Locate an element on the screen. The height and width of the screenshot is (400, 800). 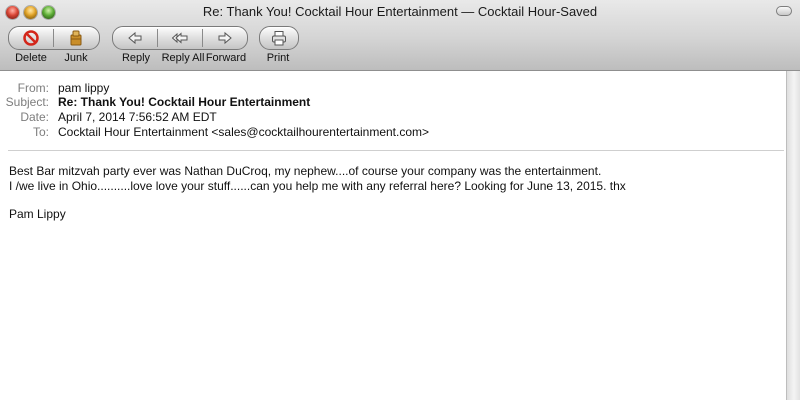
print-button is located at coordinates (279, 38).